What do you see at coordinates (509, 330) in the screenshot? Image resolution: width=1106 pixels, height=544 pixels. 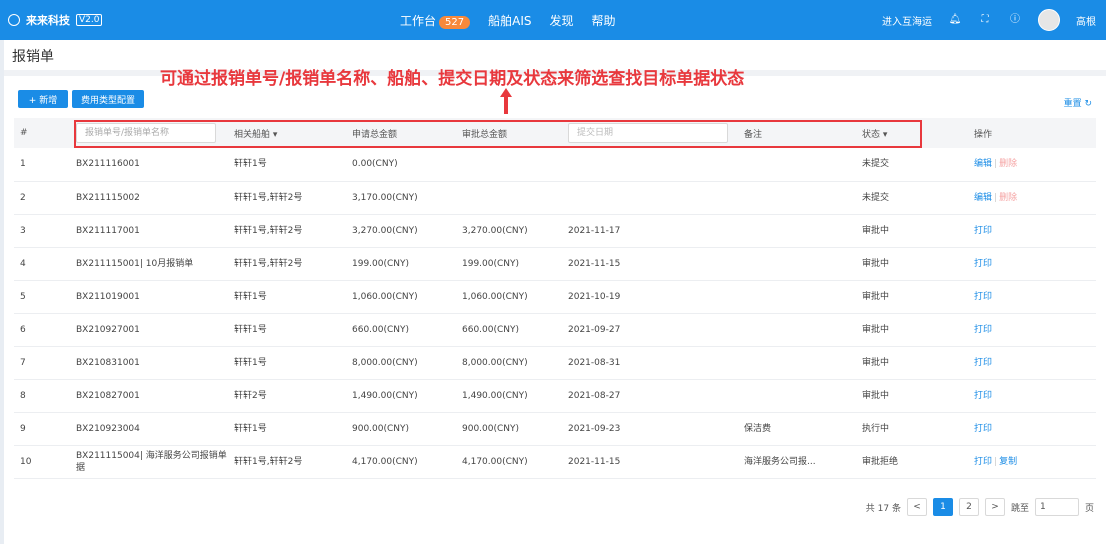 I see `cell-approve: 660.00(CNY)` at bounding box center [509, 330].